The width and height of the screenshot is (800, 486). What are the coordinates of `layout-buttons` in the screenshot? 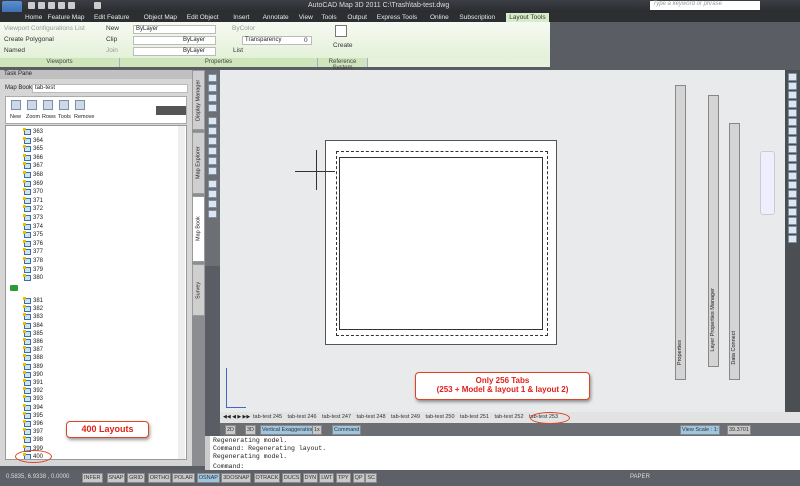 It's located at (171, 110).